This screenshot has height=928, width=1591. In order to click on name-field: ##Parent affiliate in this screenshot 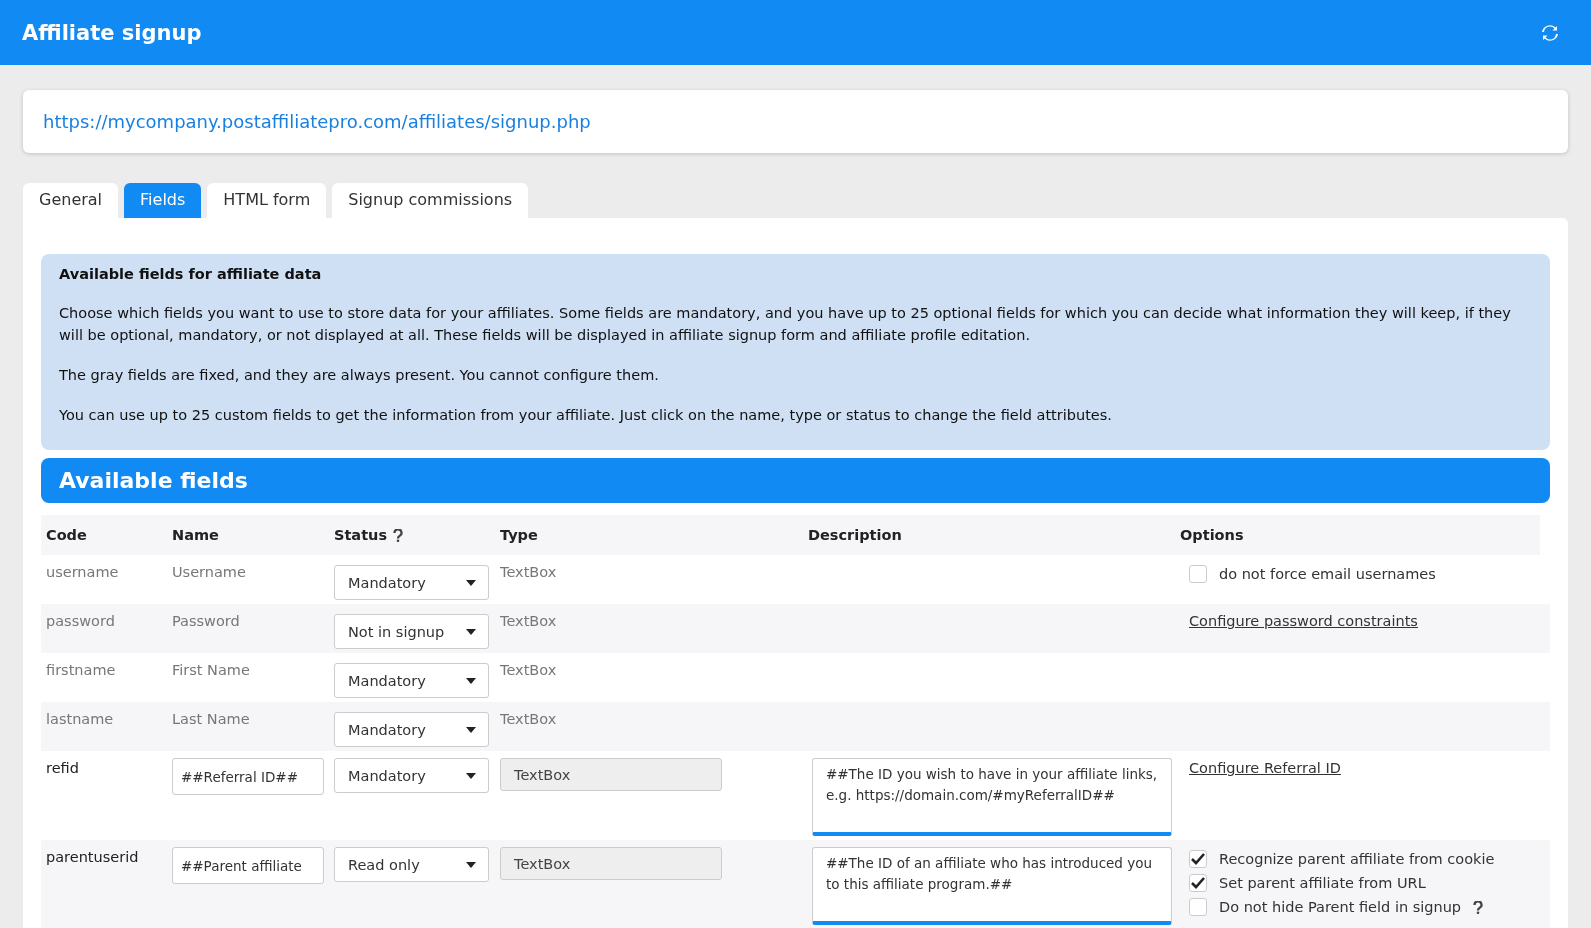, I will do `click(248, 865)`.